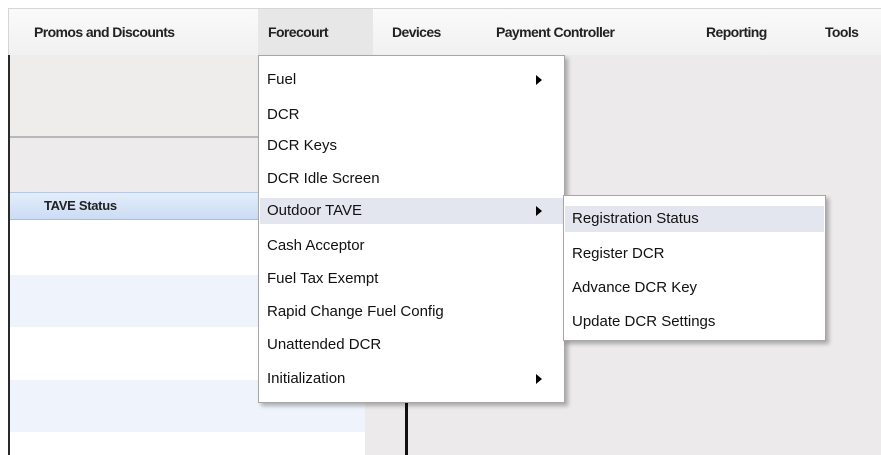 This screenshot has height=455, width=881. Describe the element at coordinates (411, 146) in the screenshot. I see `menu-item-dcr-keys: DCR Keys` at that location.